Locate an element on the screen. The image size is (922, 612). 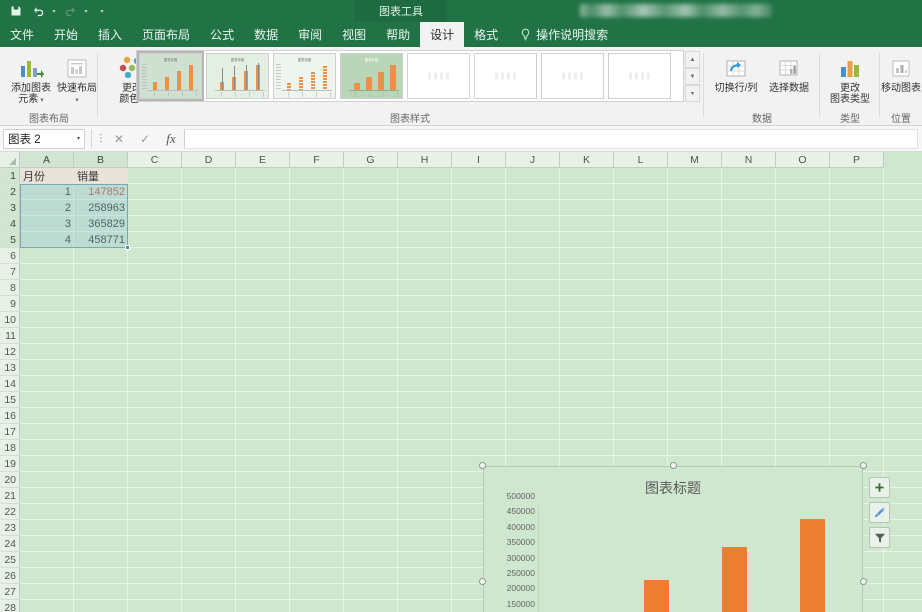
row-header-25: 25 is located at coordinates (10, 560).